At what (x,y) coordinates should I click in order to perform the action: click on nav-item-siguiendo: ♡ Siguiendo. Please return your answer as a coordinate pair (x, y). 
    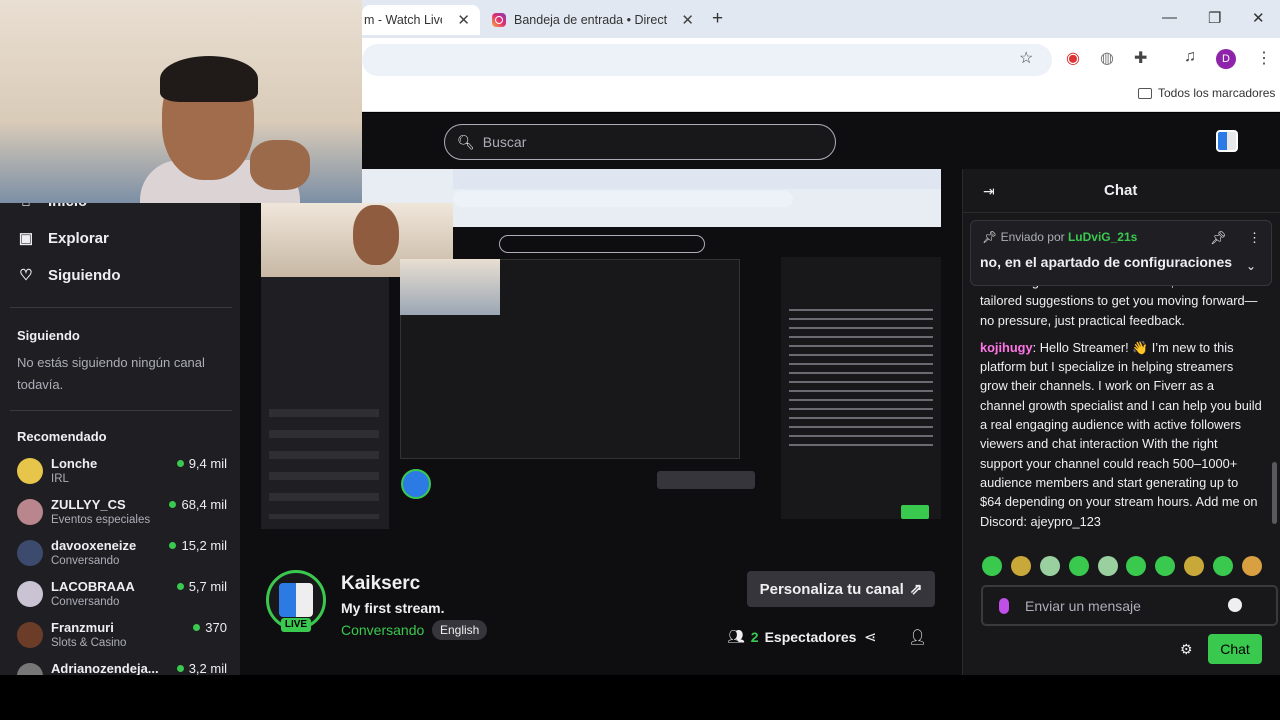
    Looking at the image, I should click on (69, 275).